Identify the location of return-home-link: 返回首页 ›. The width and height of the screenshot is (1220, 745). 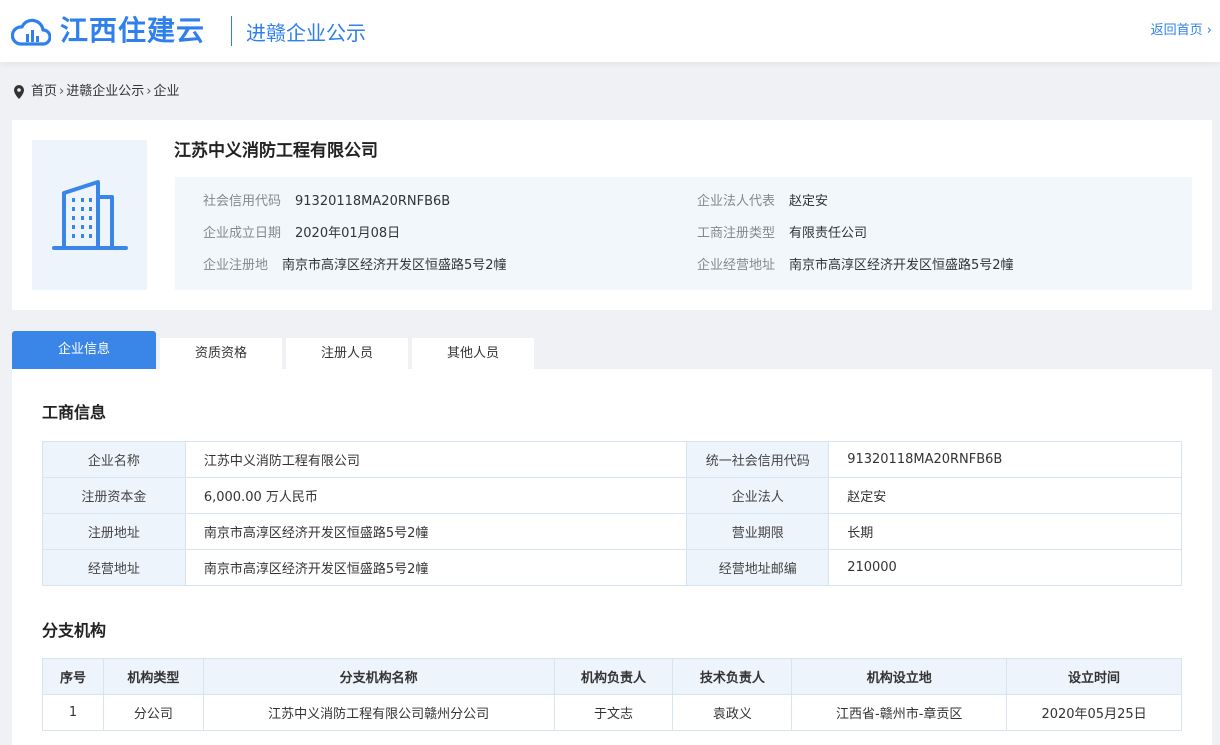
(1181, 31).